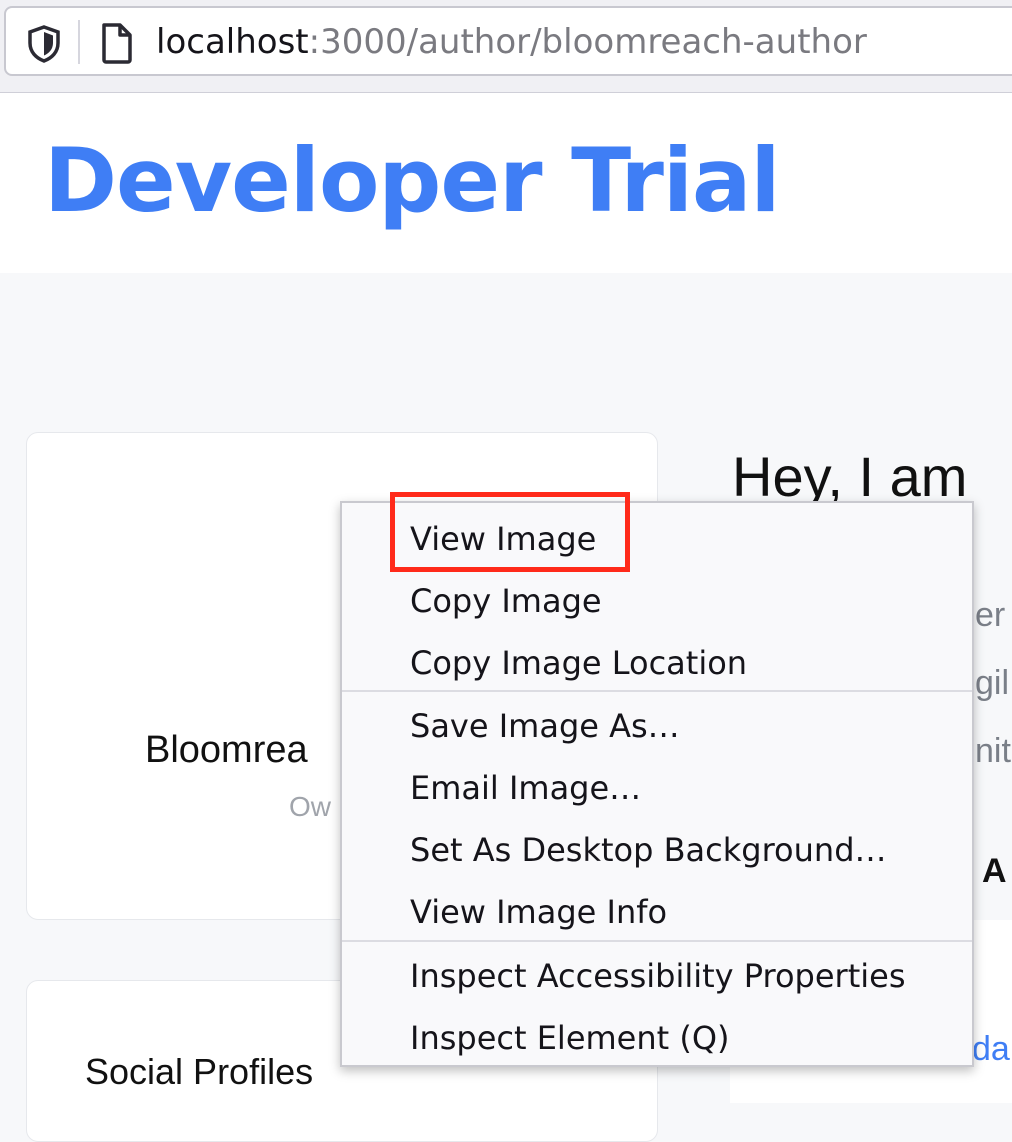  I want to click on url-text: localhost:3000/author/bloomreach-author, so click(511, 42).